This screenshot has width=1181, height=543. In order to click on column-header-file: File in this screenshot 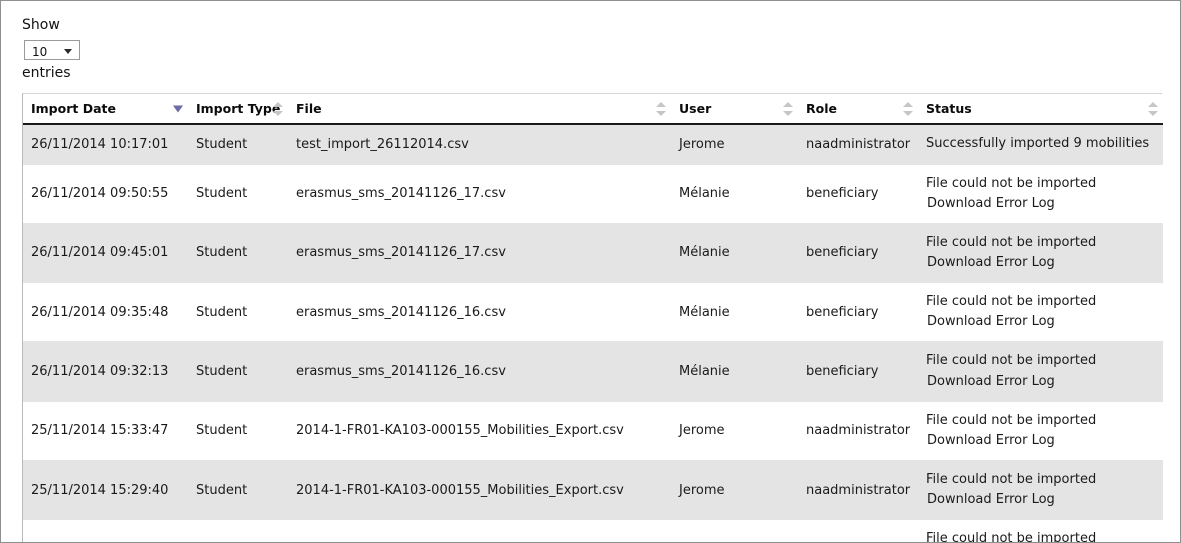, I will do `click(479, 110)`.